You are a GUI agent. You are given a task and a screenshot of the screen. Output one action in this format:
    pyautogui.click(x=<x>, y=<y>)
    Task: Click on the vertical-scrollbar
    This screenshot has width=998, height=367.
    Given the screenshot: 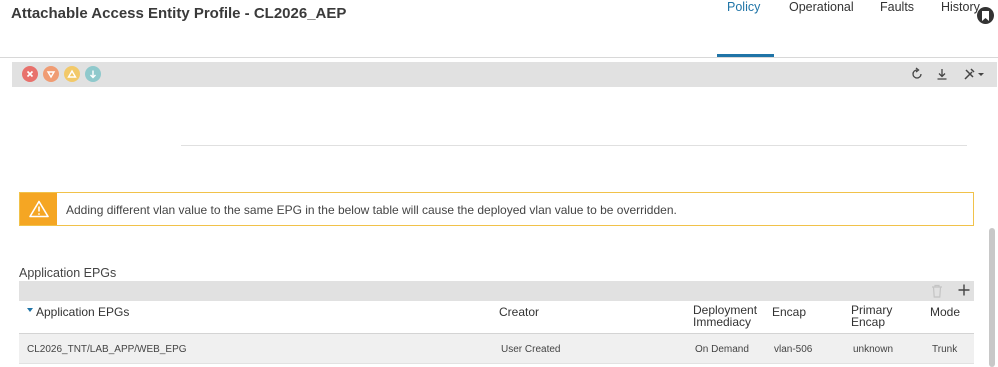 What is the action you would take?
    pyautogui.click(x=991, y=227)
    